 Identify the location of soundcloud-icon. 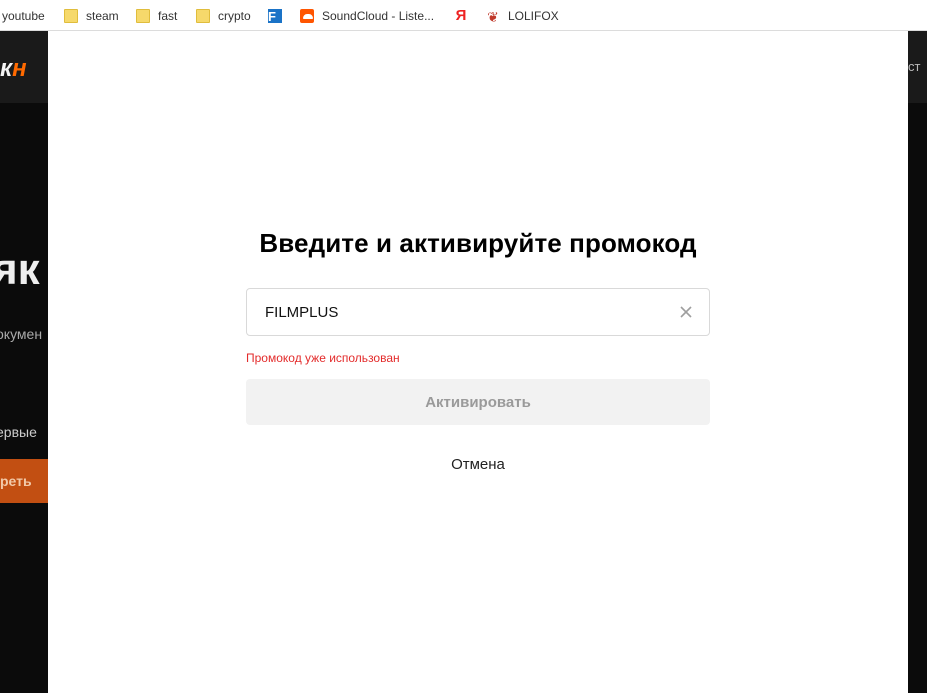
(307, 15).